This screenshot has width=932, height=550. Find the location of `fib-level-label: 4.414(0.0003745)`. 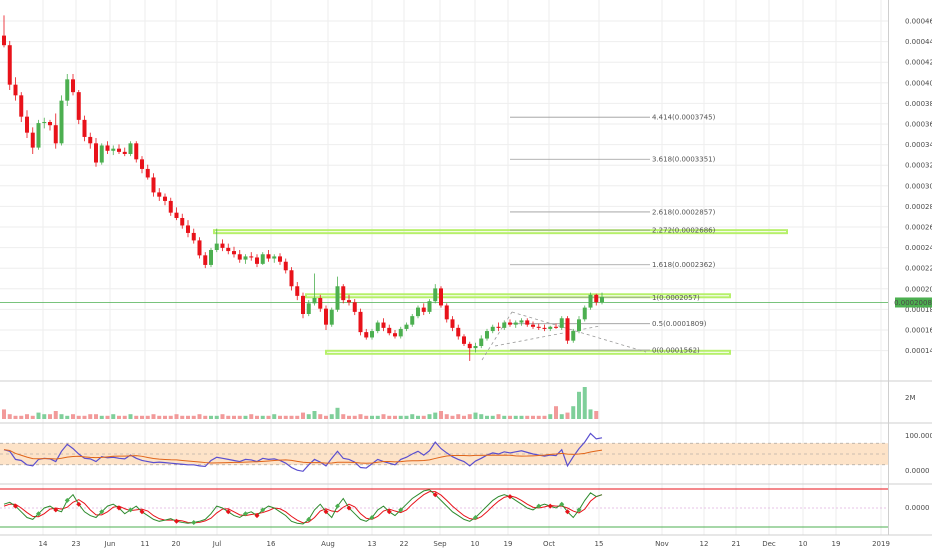

fib-level-label: 4.414(0.0003745) is located at coordinates (684, 118).